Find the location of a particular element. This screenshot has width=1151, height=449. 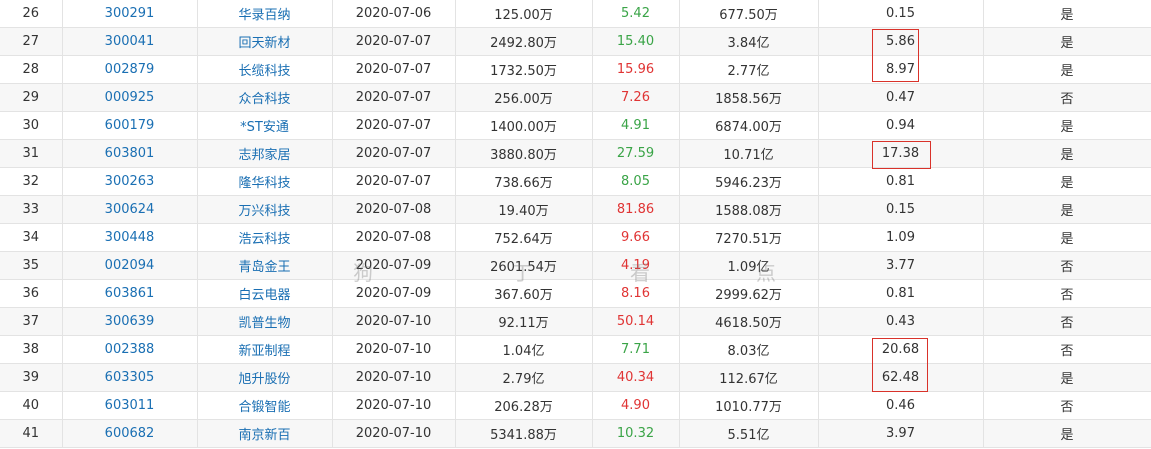

stock-code-link: 300291 is located at coordinates (130, 13).